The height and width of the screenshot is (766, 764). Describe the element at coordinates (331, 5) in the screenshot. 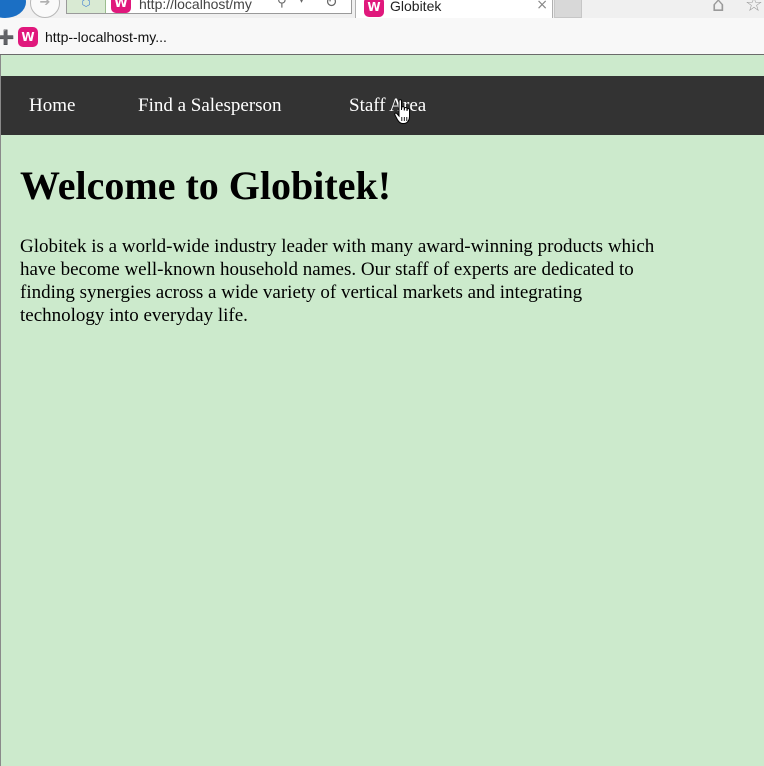

I see `refresh-icon: ↻` at that location.